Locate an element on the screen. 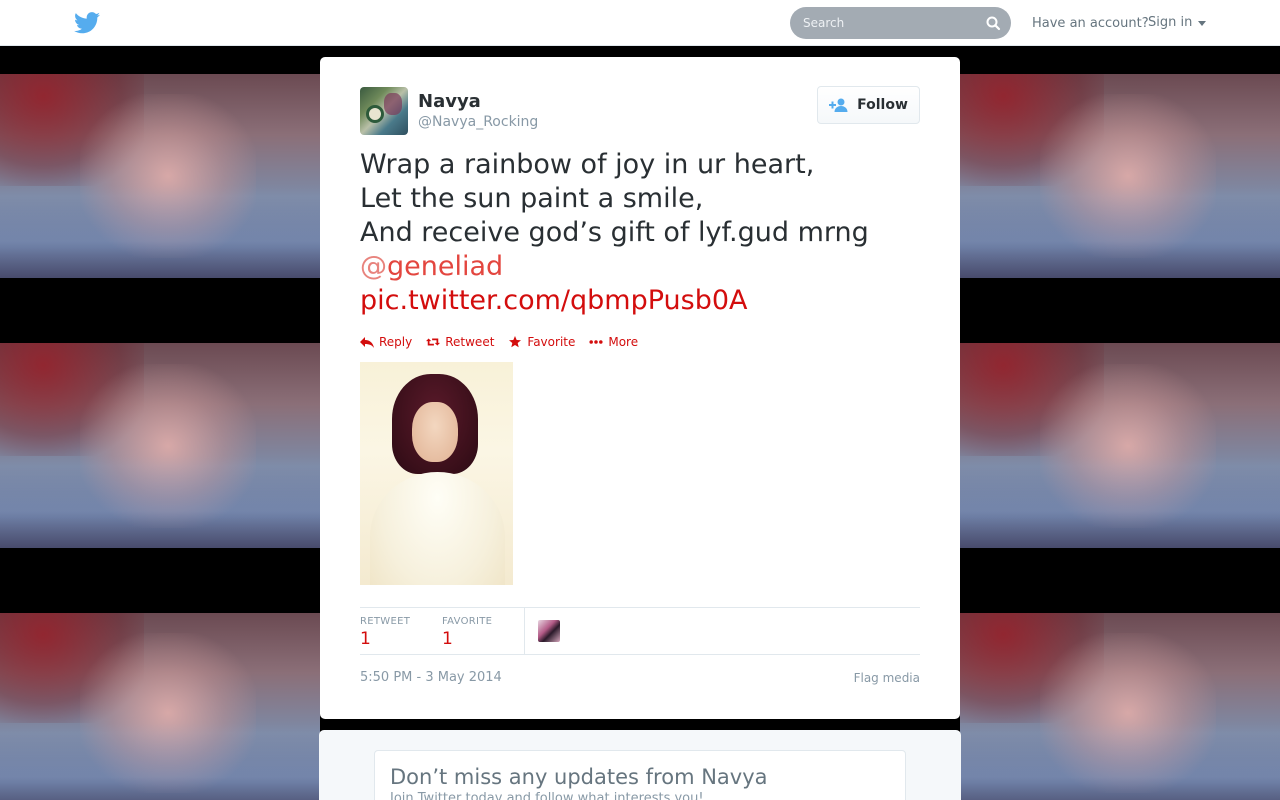  star-icon is located at coordinates (515, 342).